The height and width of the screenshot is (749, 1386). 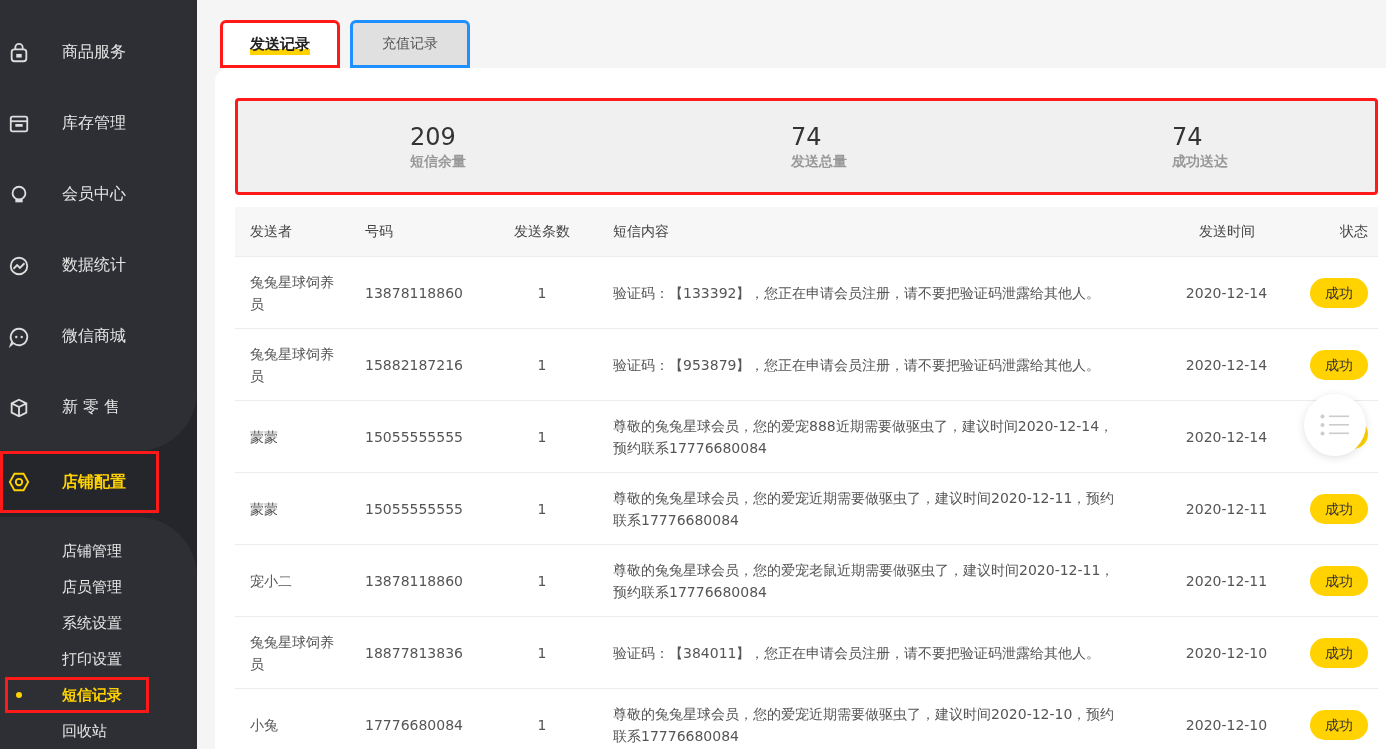 What do you see at coordinates (300, 580) in the screenshot?
I see `table-cell: 宠小二` at bounding box center [300, 580].